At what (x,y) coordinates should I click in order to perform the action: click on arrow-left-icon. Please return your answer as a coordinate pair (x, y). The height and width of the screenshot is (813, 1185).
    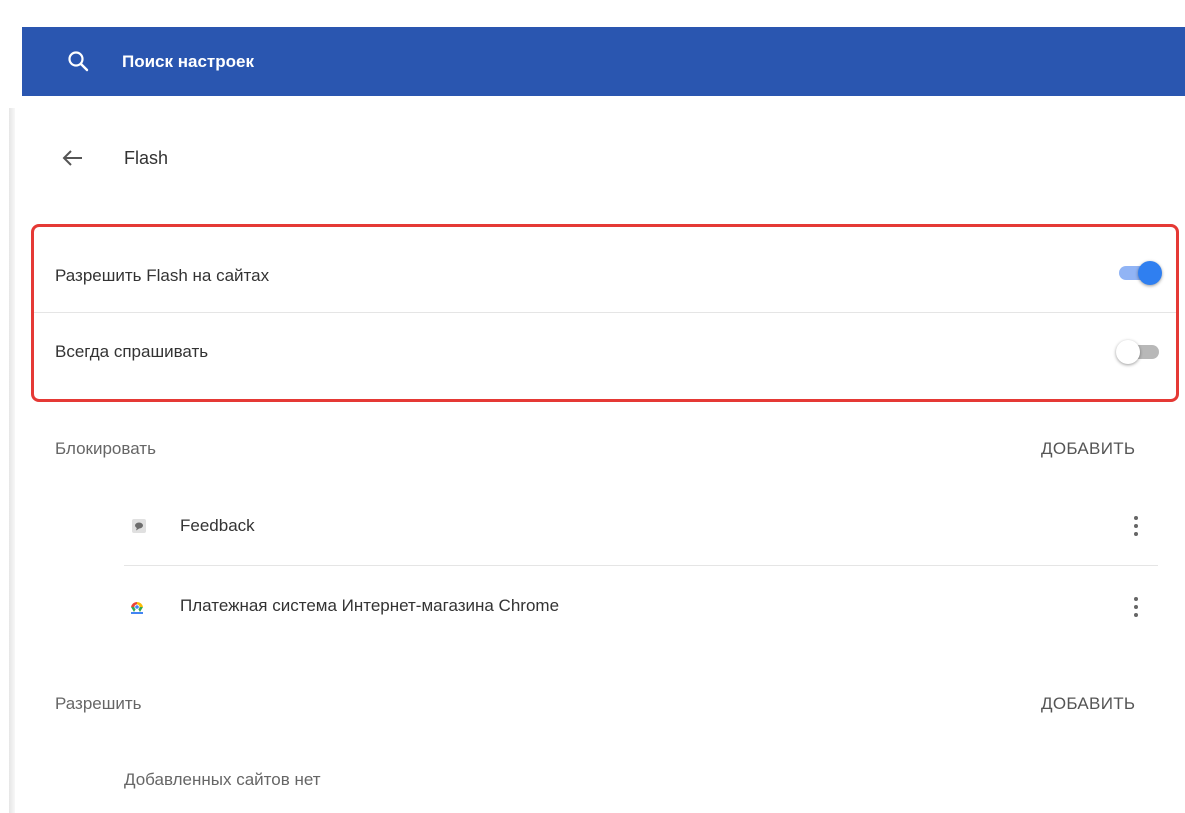
    Looking at the image, I should click on (73, 158).